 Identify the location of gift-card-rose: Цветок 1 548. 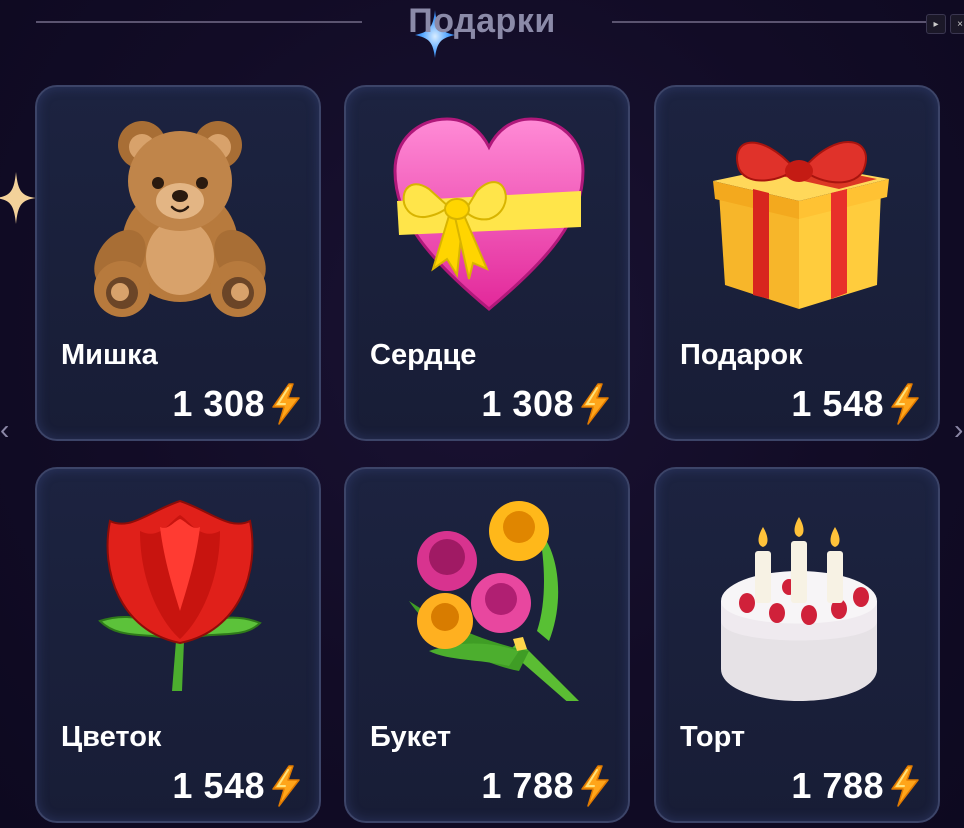
(178, 645).